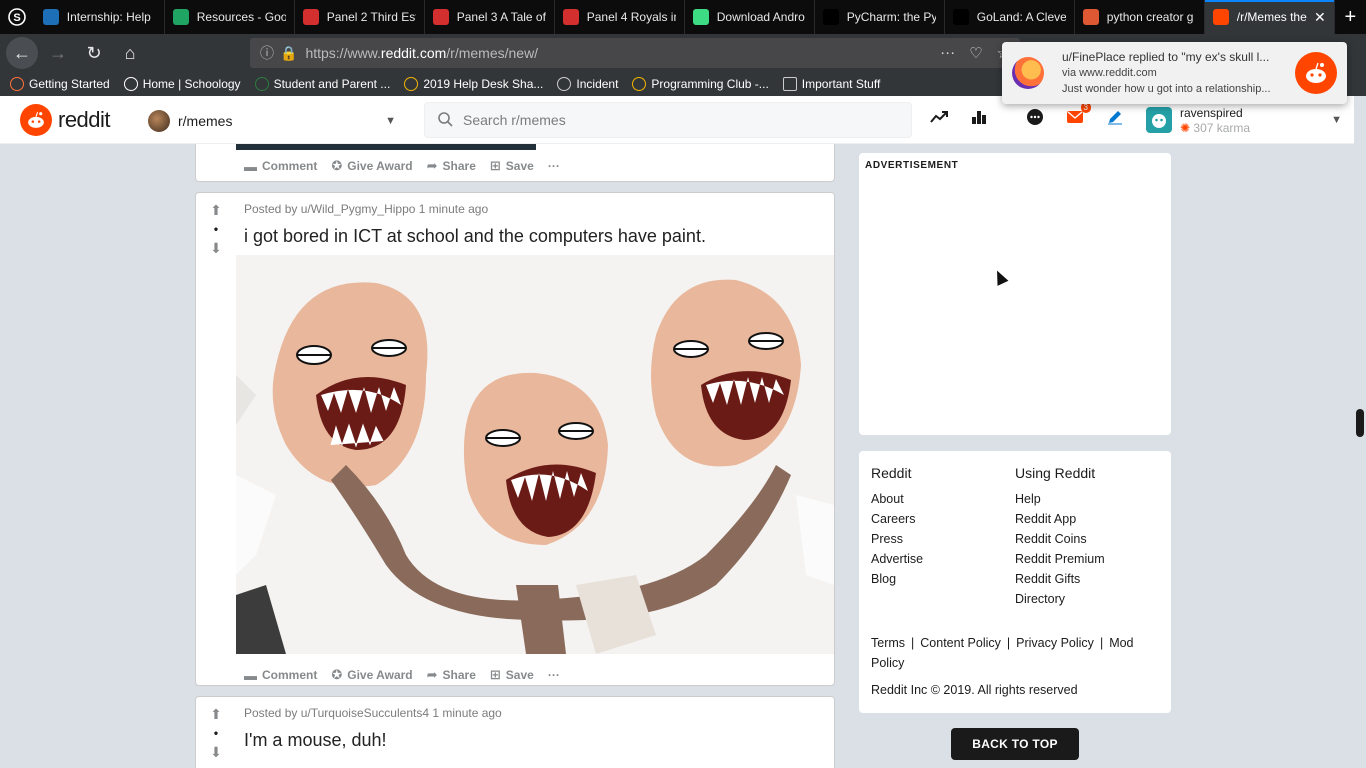 The image size is (1366, 768). Describe the element at coordinates (587, 84) in the screenshot. I see `bookmark-item: Incident` at that location.